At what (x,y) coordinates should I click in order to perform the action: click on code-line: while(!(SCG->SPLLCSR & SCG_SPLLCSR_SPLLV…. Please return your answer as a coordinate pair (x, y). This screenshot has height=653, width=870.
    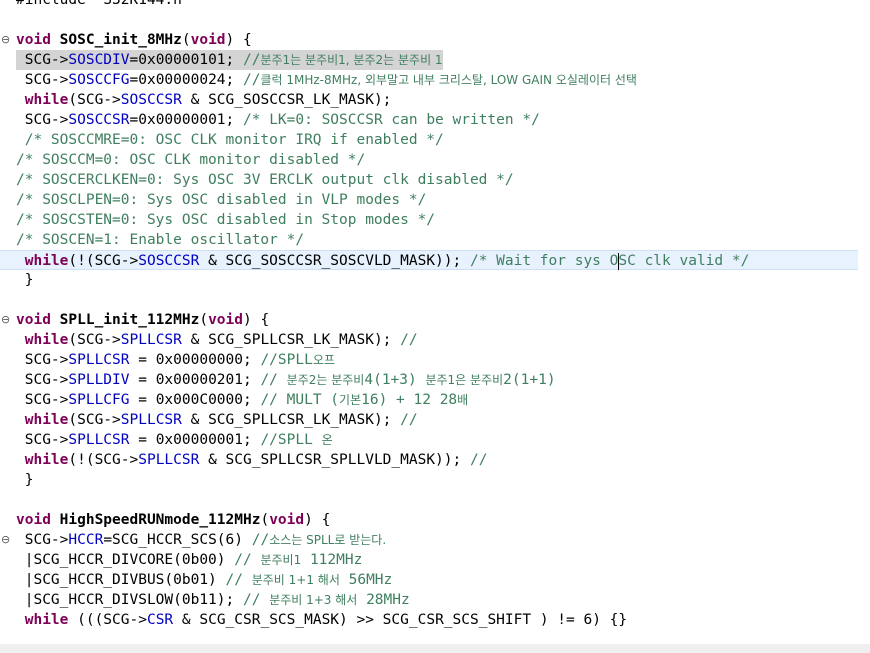
    Looking at the image, I should click on (429, 460).